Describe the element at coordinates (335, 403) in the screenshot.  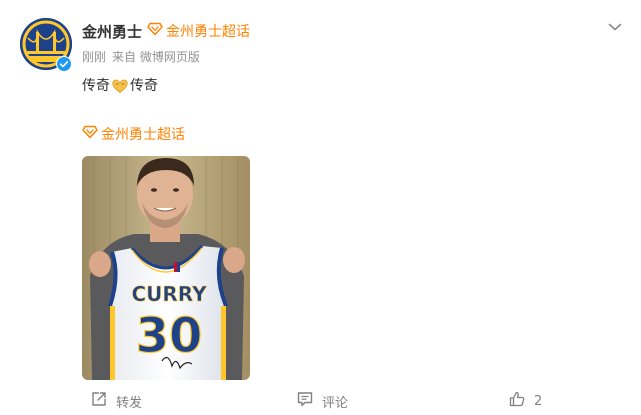
I see `comment-label: 评论` at that location.